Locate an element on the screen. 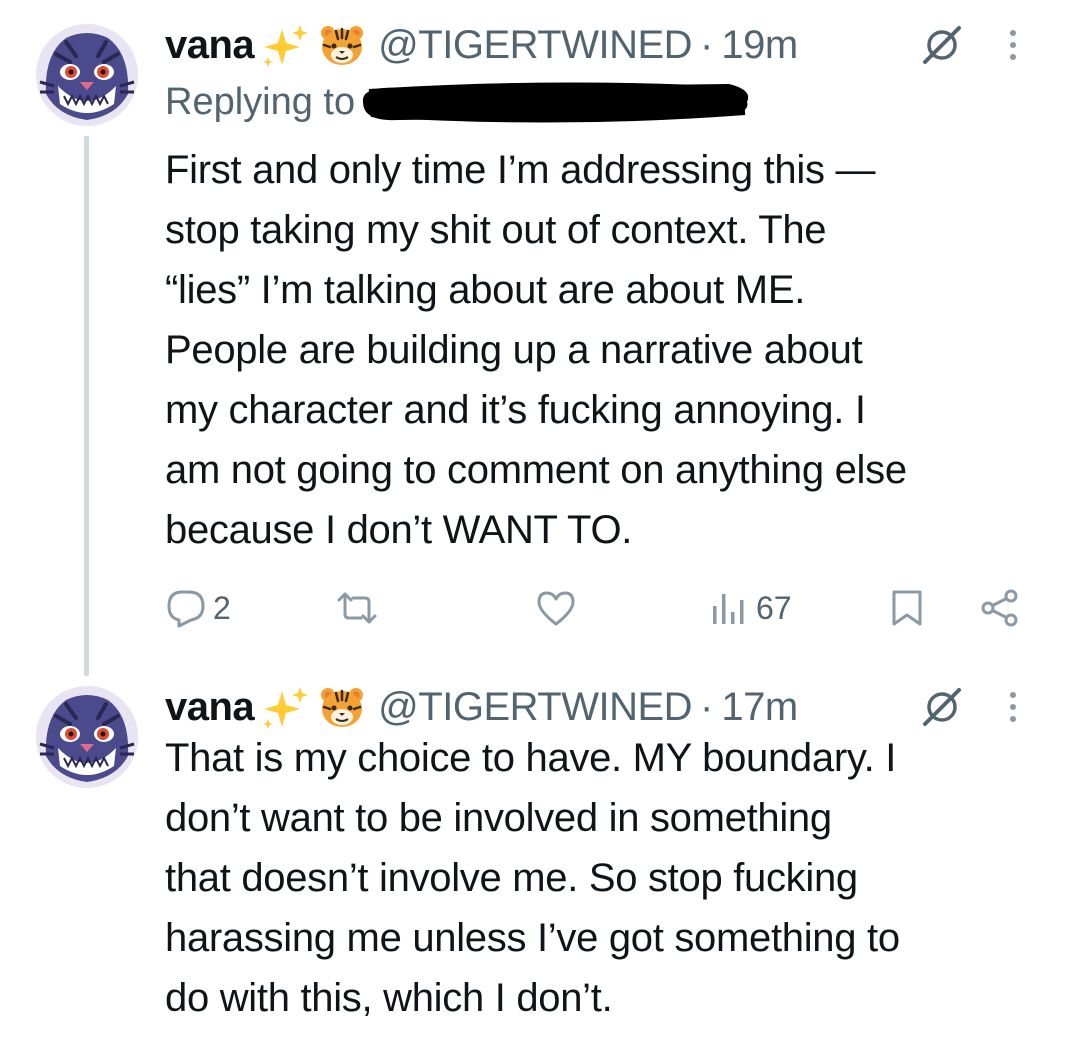  tweet-actions: 2 67 is located at coordinates (600, 608).